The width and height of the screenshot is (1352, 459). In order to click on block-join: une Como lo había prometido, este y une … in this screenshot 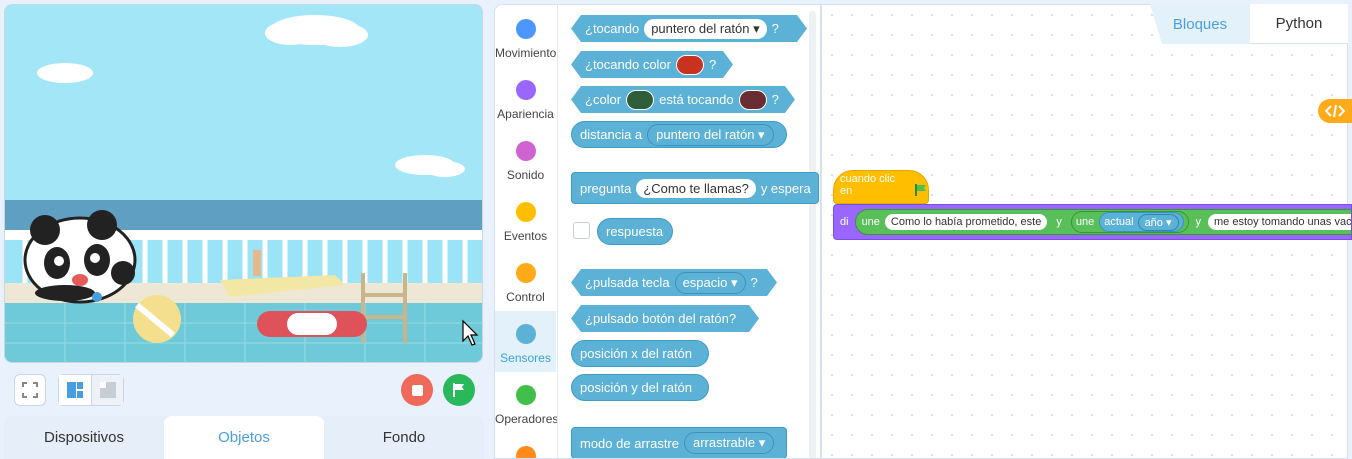, I will do `click(1102, 222)`.